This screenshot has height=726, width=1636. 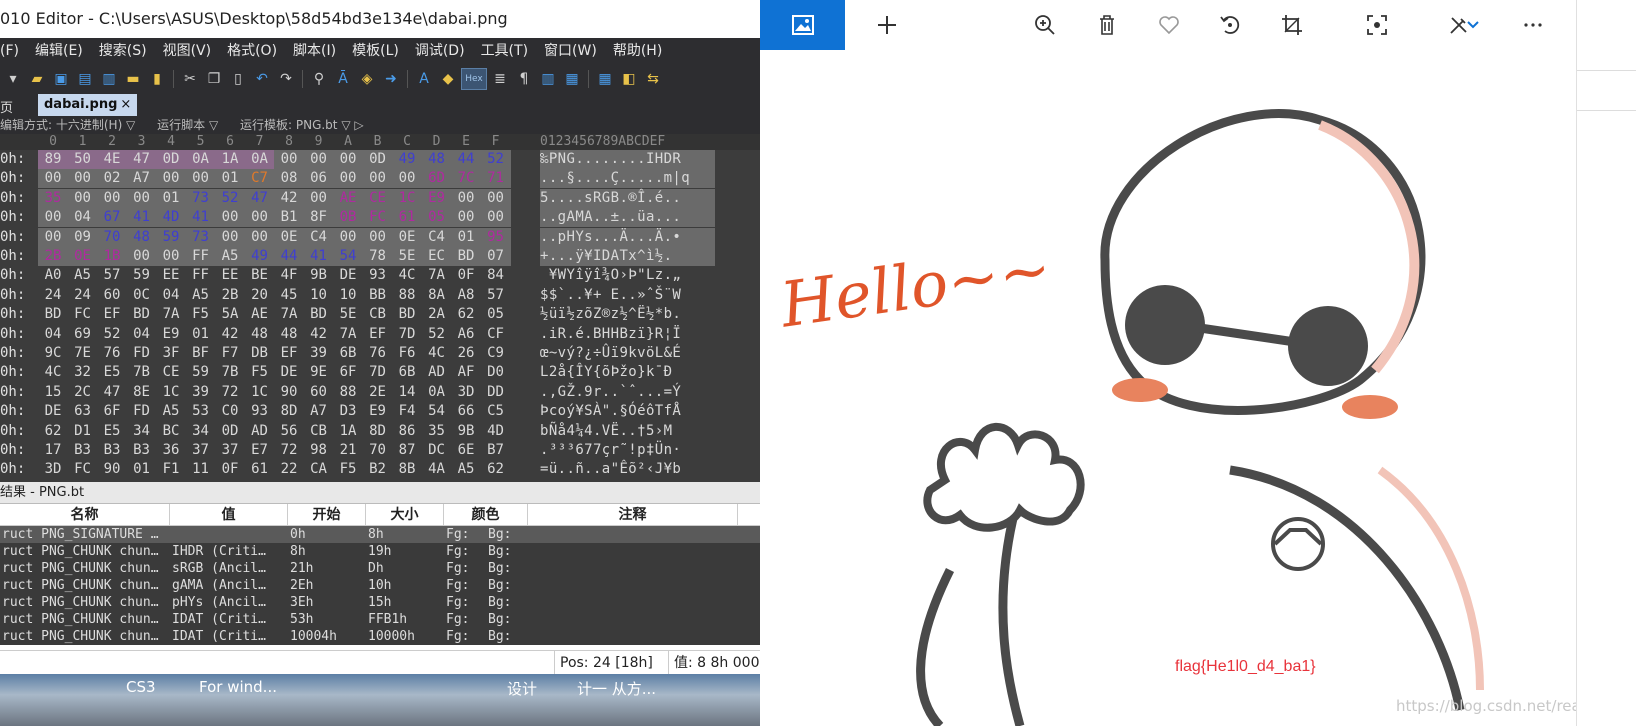 I want to click on ascii-text: .,GŽ.9r..`ˆ...=Ý, so click(x=627, y=392).